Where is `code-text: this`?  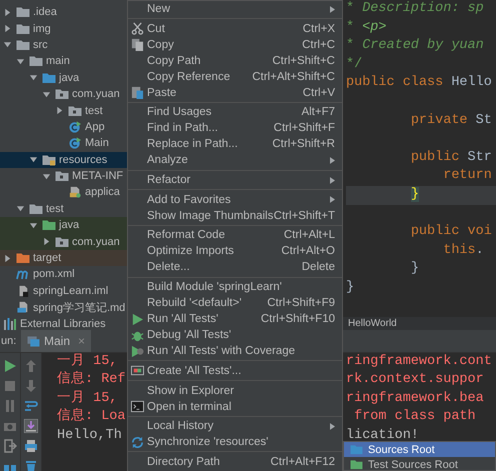 code-text: this is located at coordinates (459, 250).